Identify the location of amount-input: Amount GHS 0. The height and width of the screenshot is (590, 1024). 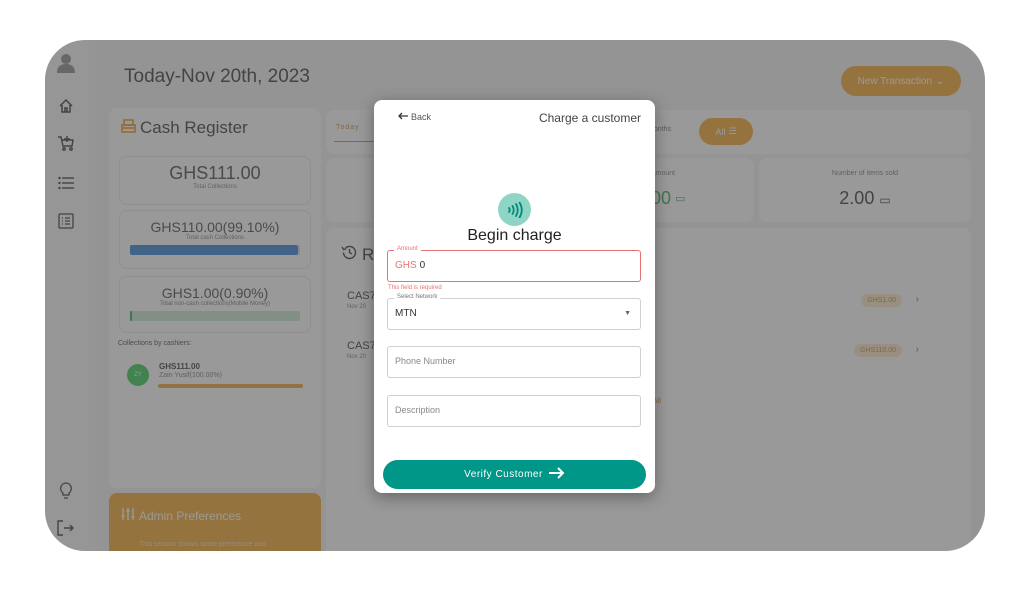
(514, 264).